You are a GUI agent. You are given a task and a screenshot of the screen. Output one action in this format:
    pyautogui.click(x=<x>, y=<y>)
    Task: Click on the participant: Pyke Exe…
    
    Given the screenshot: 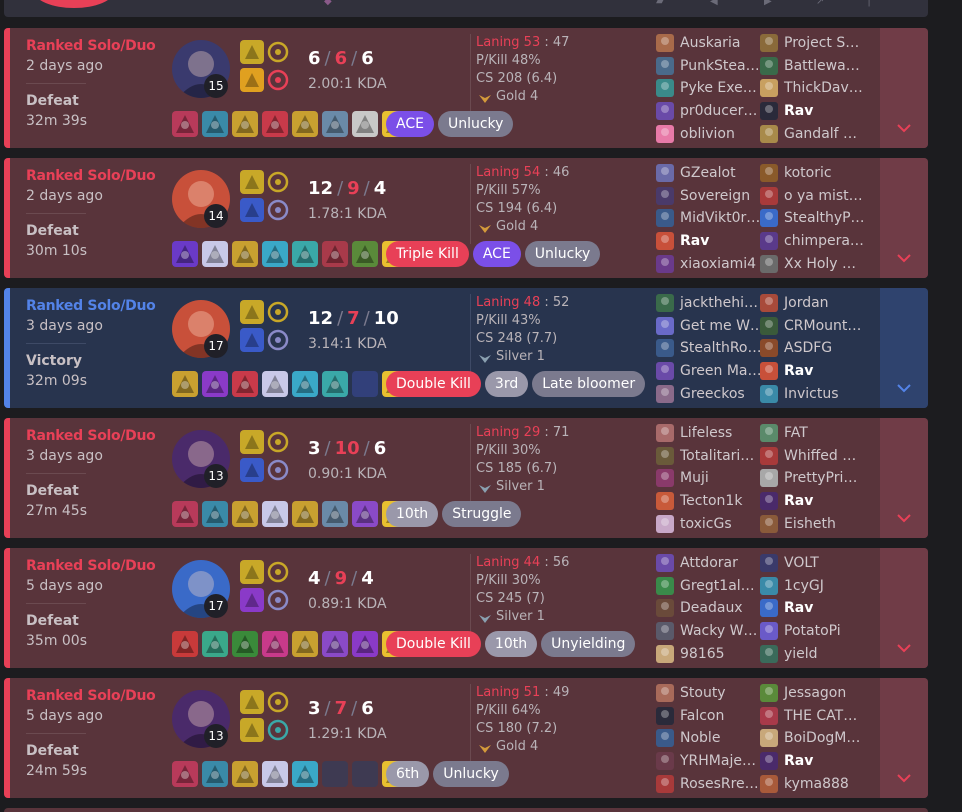 What is the action you would take?
    pyautogui.click(x=711, y=88)
    